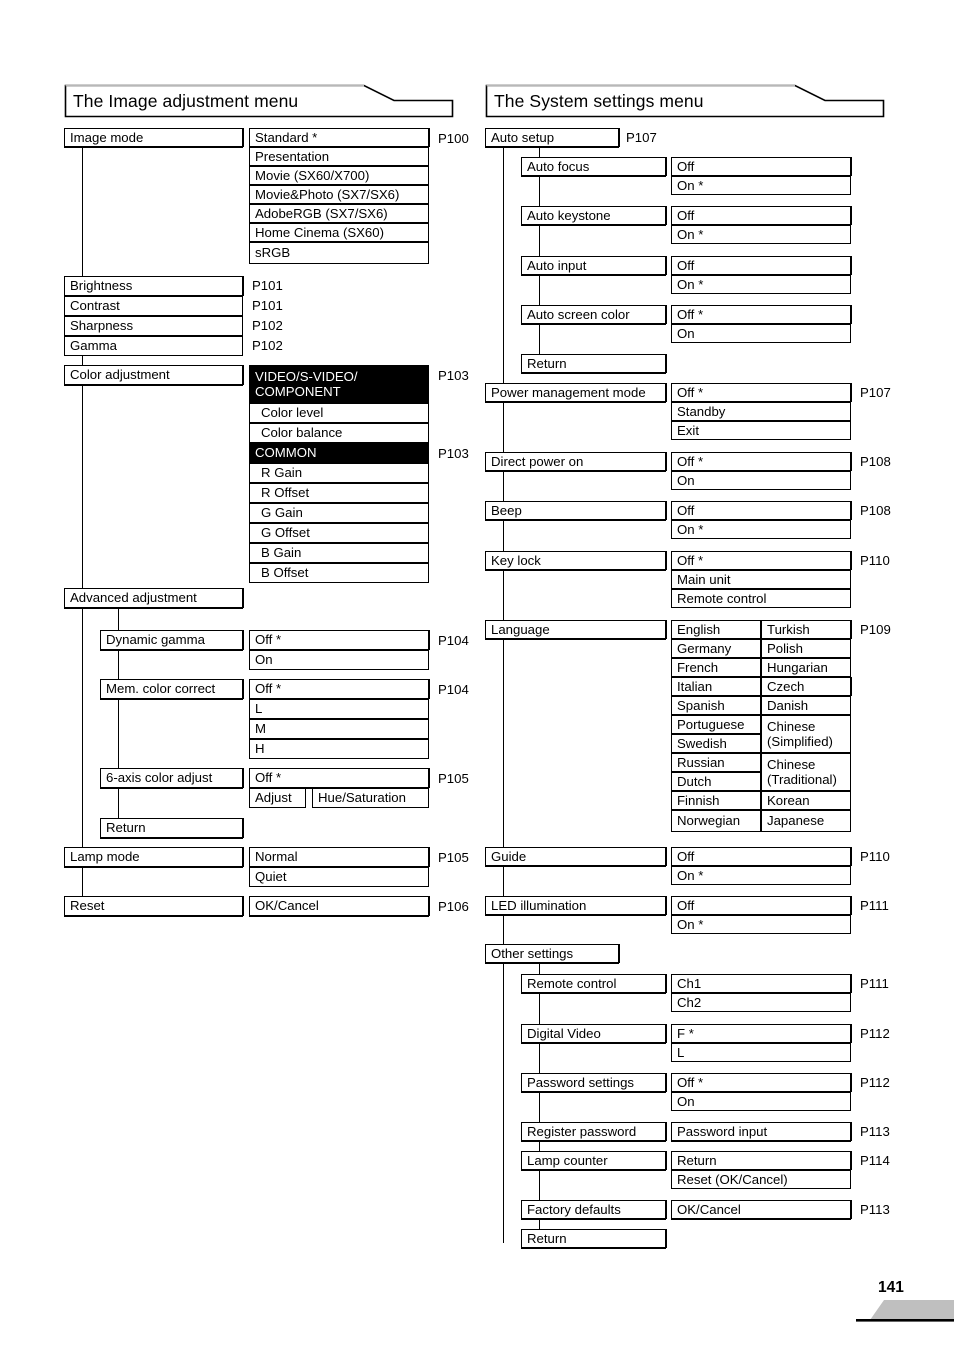 This screenshot has width=954, height=1352. What do you see at coordinates (370, 798) in the screenshot?
I see `option-sa-hue-saturation: Hue/Saturation` at bounding box center [370, 798].